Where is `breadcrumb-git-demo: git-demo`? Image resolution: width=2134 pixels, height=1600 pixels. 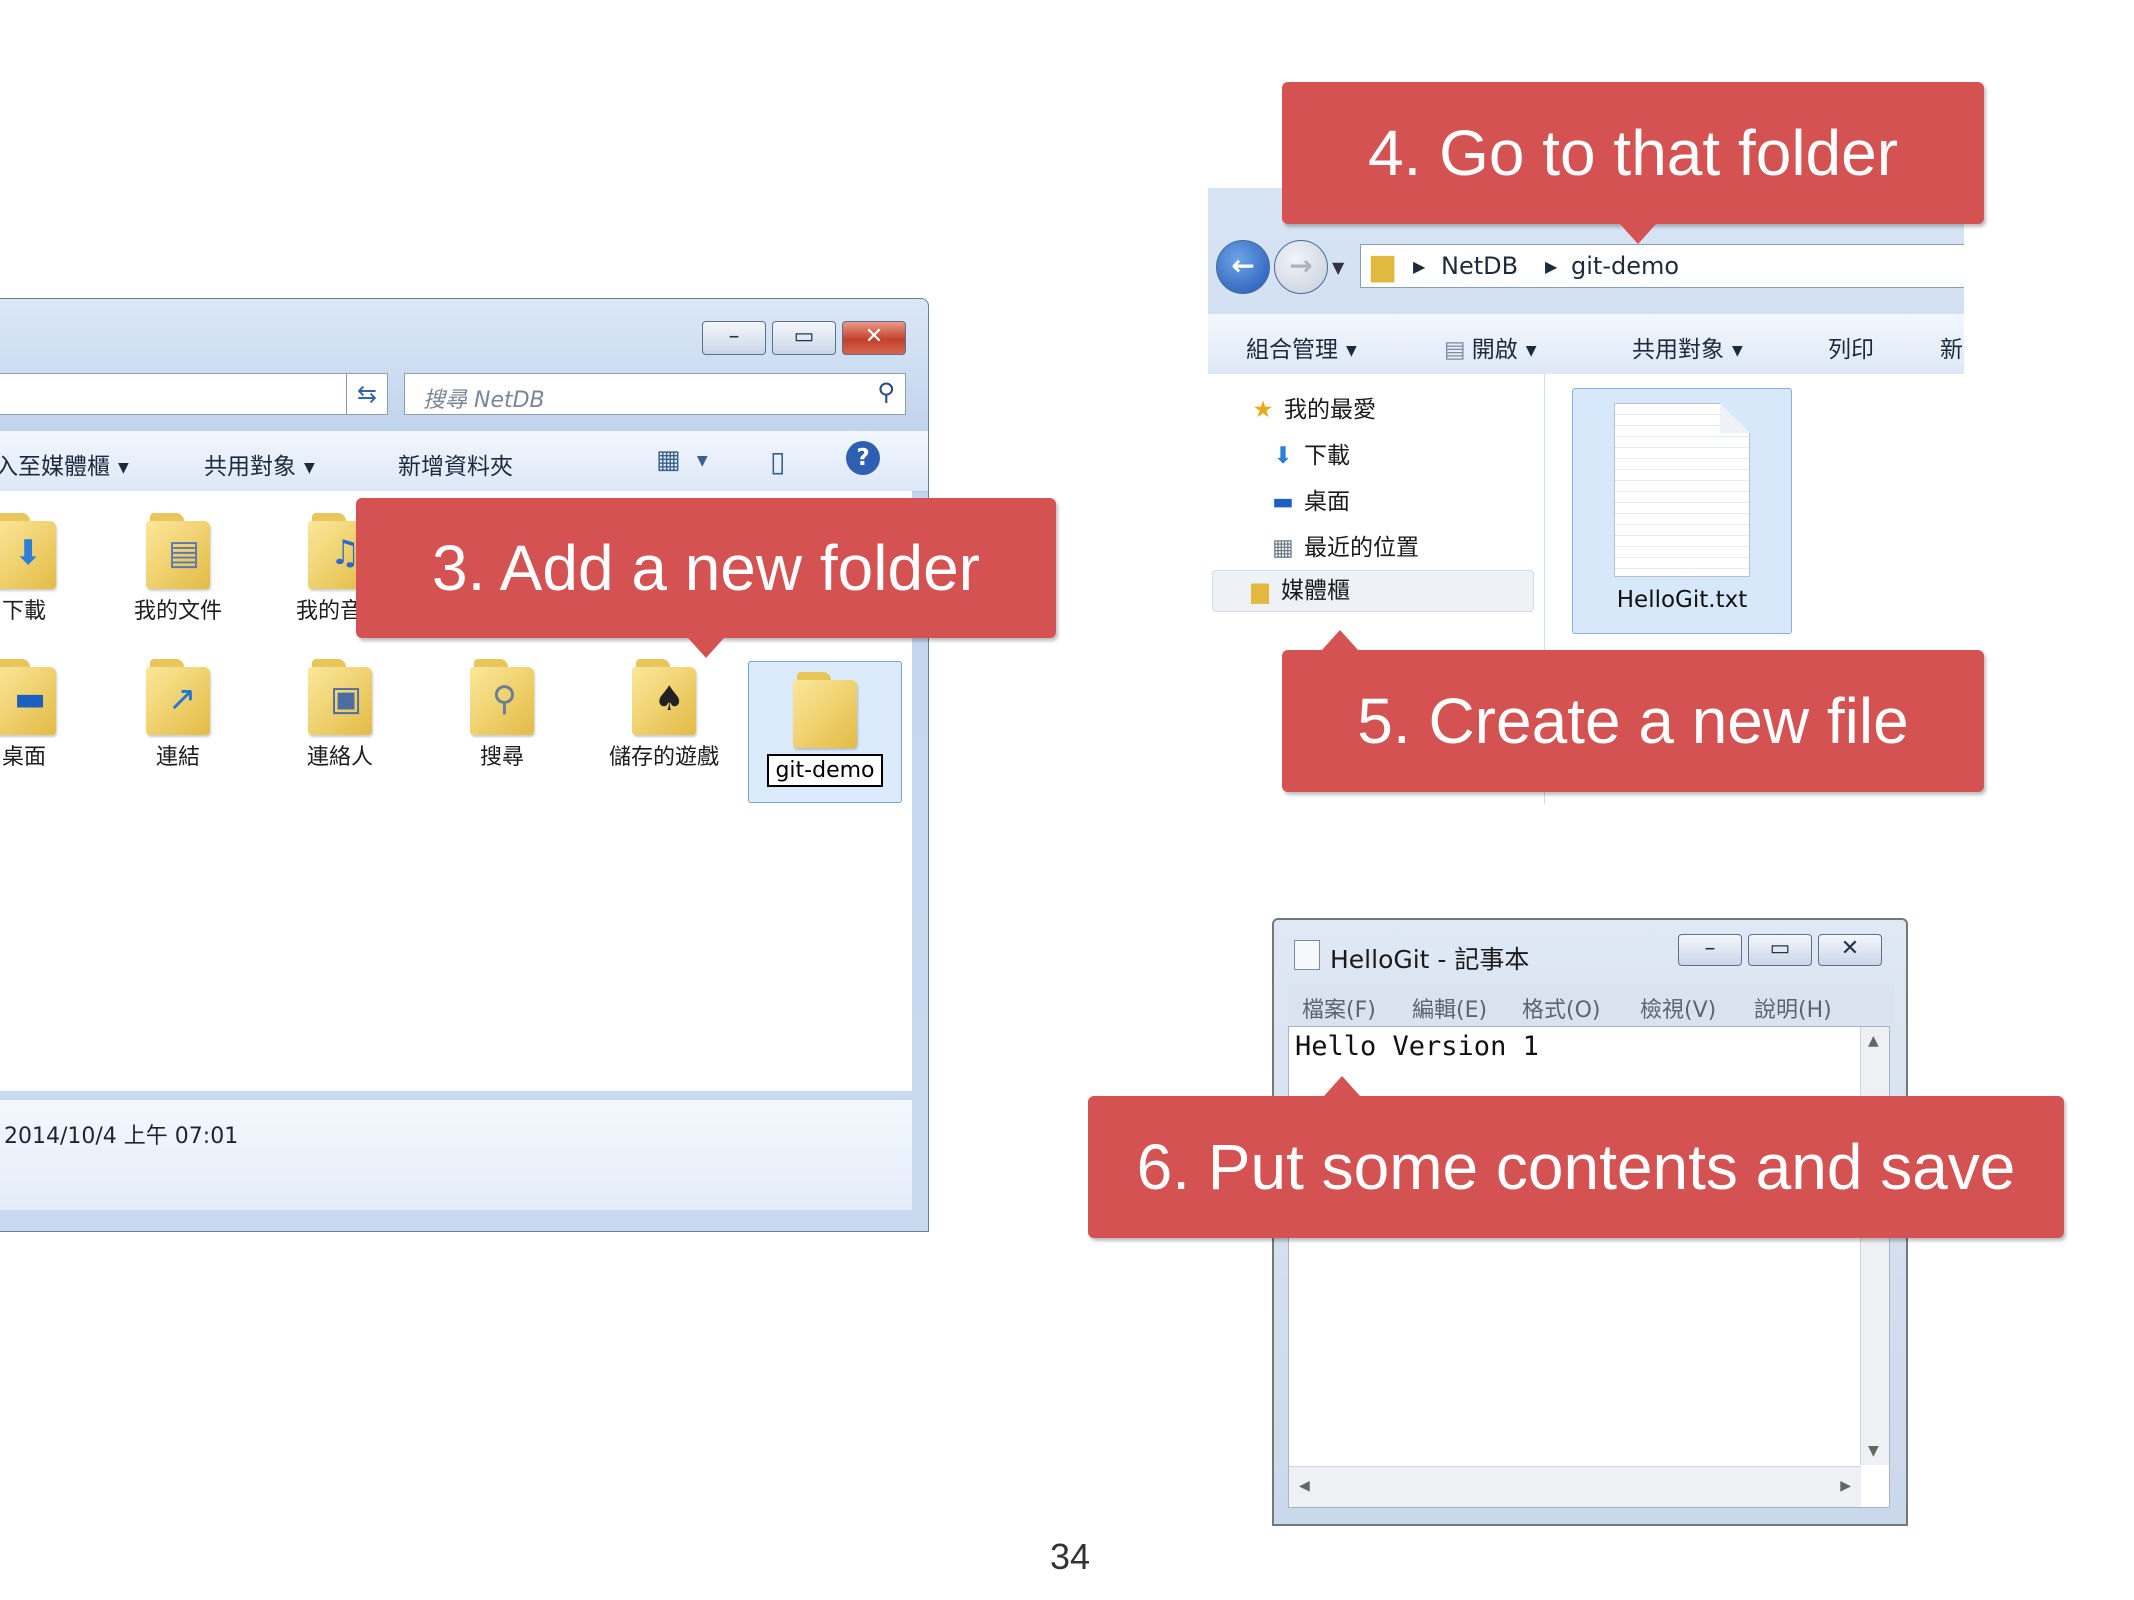 breadcrumb-git-demo: git-demo is located at coordinates (1625, 266).